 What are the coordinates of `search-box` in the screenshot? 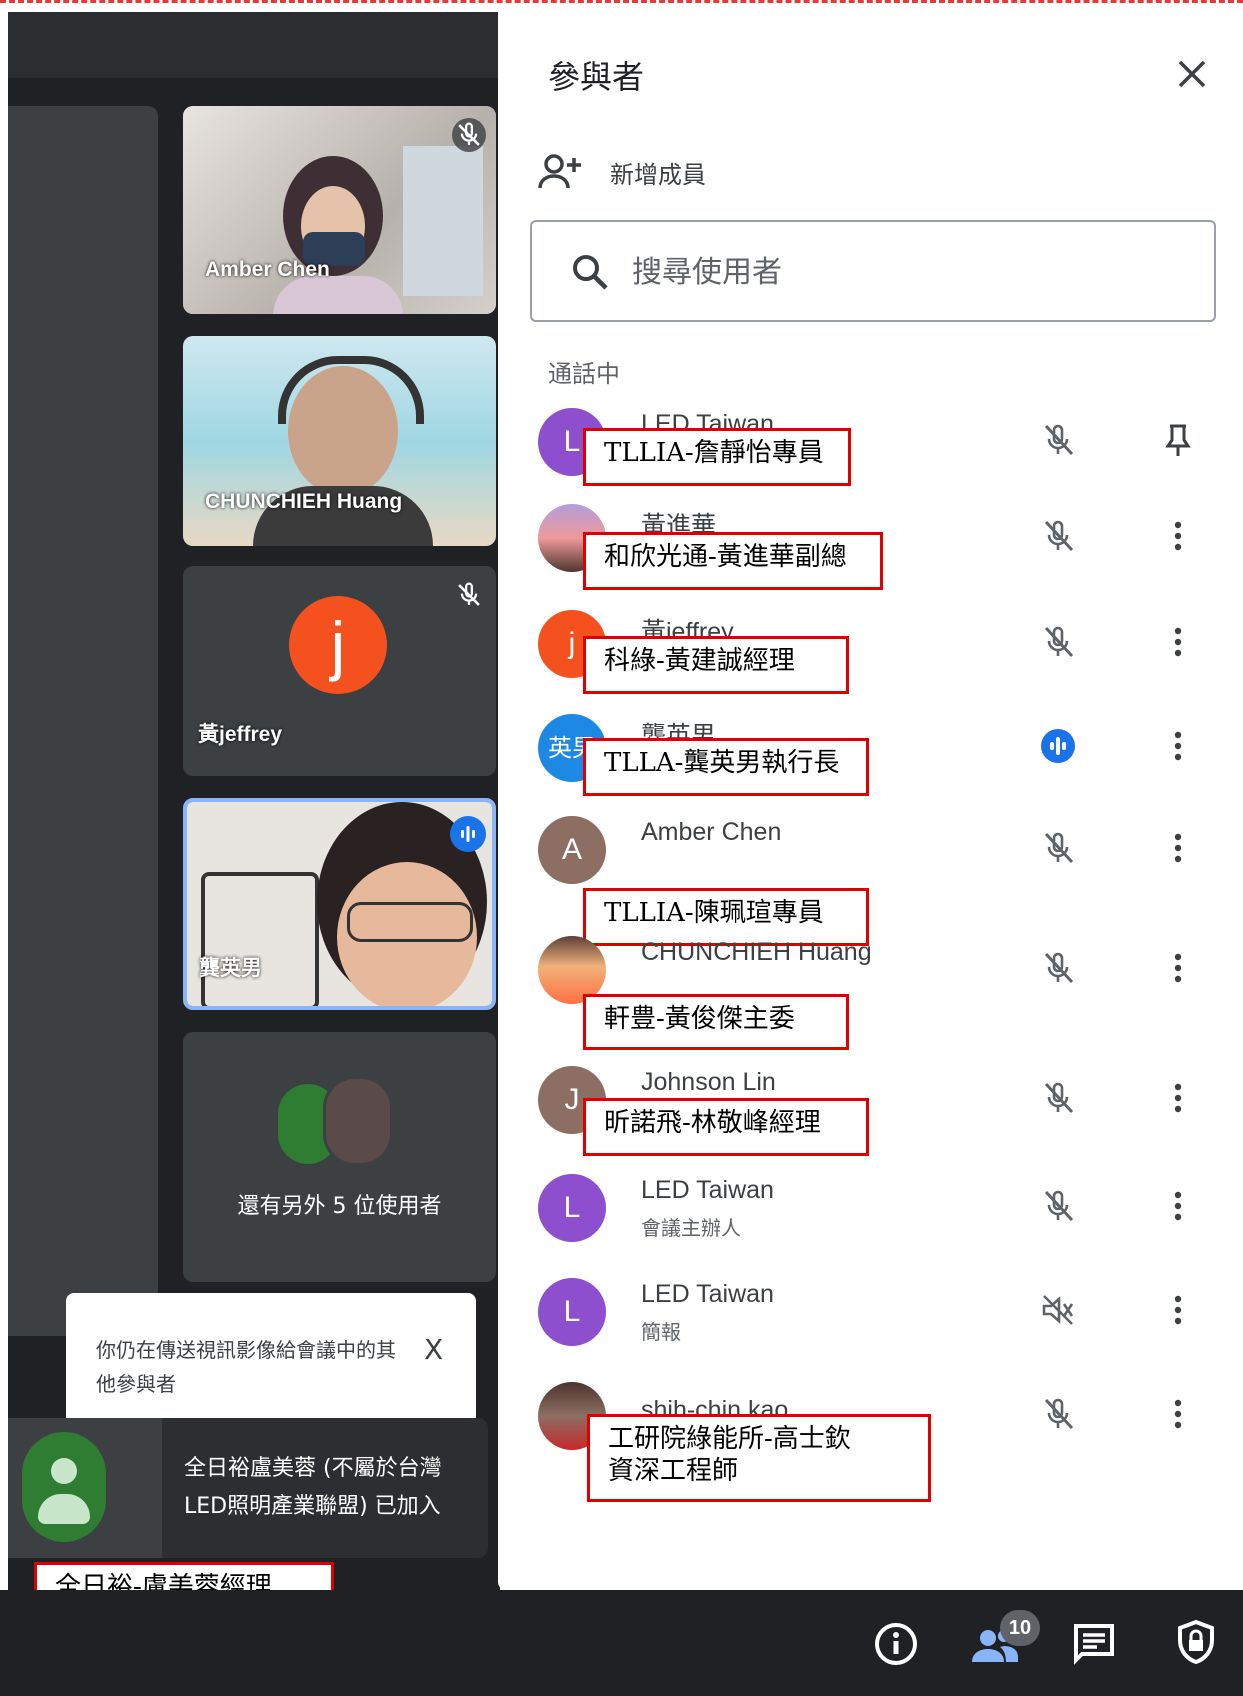 It's located at (873, 271).